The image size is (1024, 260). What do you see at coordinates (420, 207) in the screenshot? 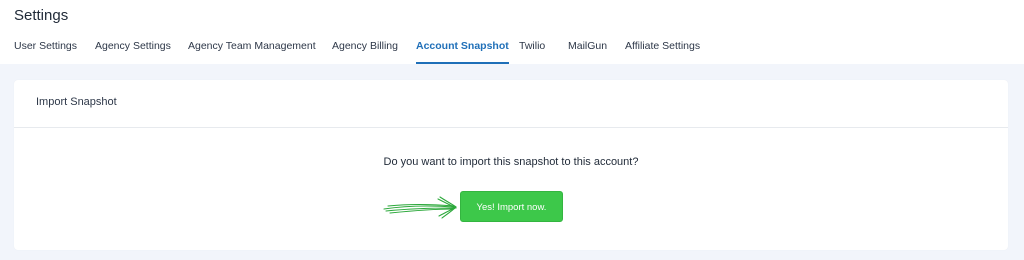
I see `hand-drawn-arrow-icon` at bounding box center [420, 207].